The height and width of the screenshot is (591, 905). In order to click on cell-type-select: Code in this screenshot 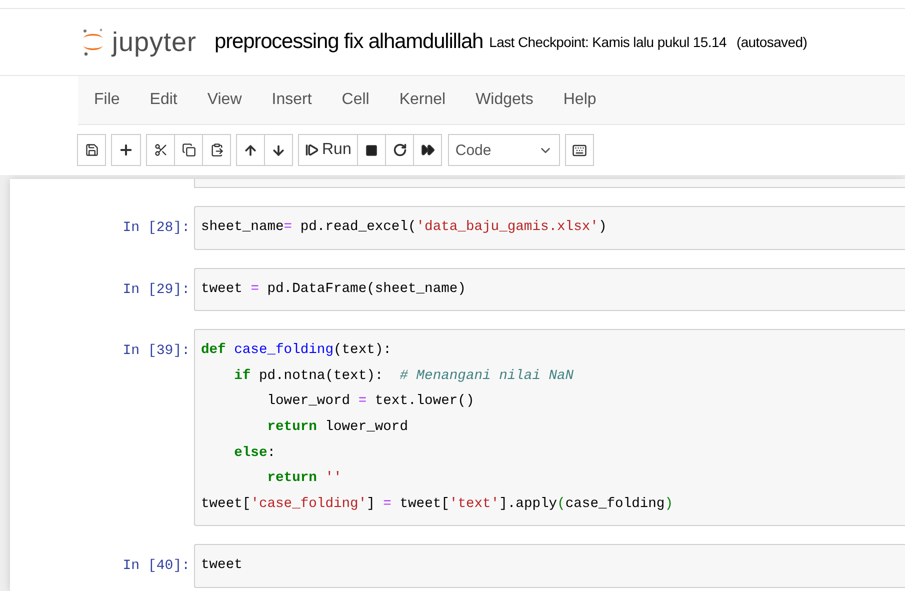, I will do `click(504, 150)`.